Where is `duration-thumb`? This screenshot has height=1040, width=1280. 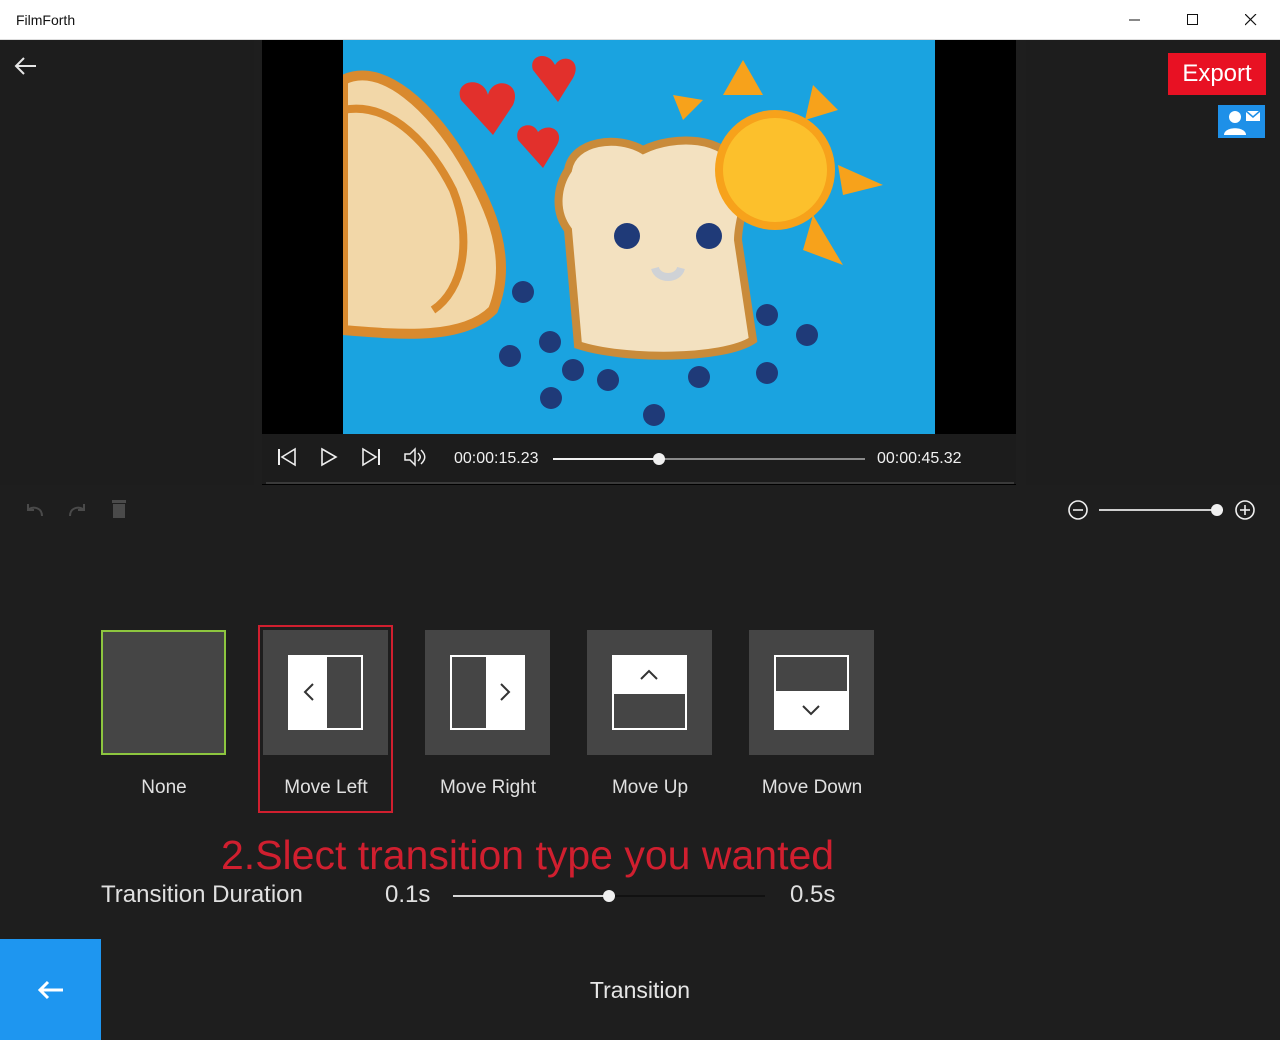 duration-thumb is located at coordinates (609, 896).